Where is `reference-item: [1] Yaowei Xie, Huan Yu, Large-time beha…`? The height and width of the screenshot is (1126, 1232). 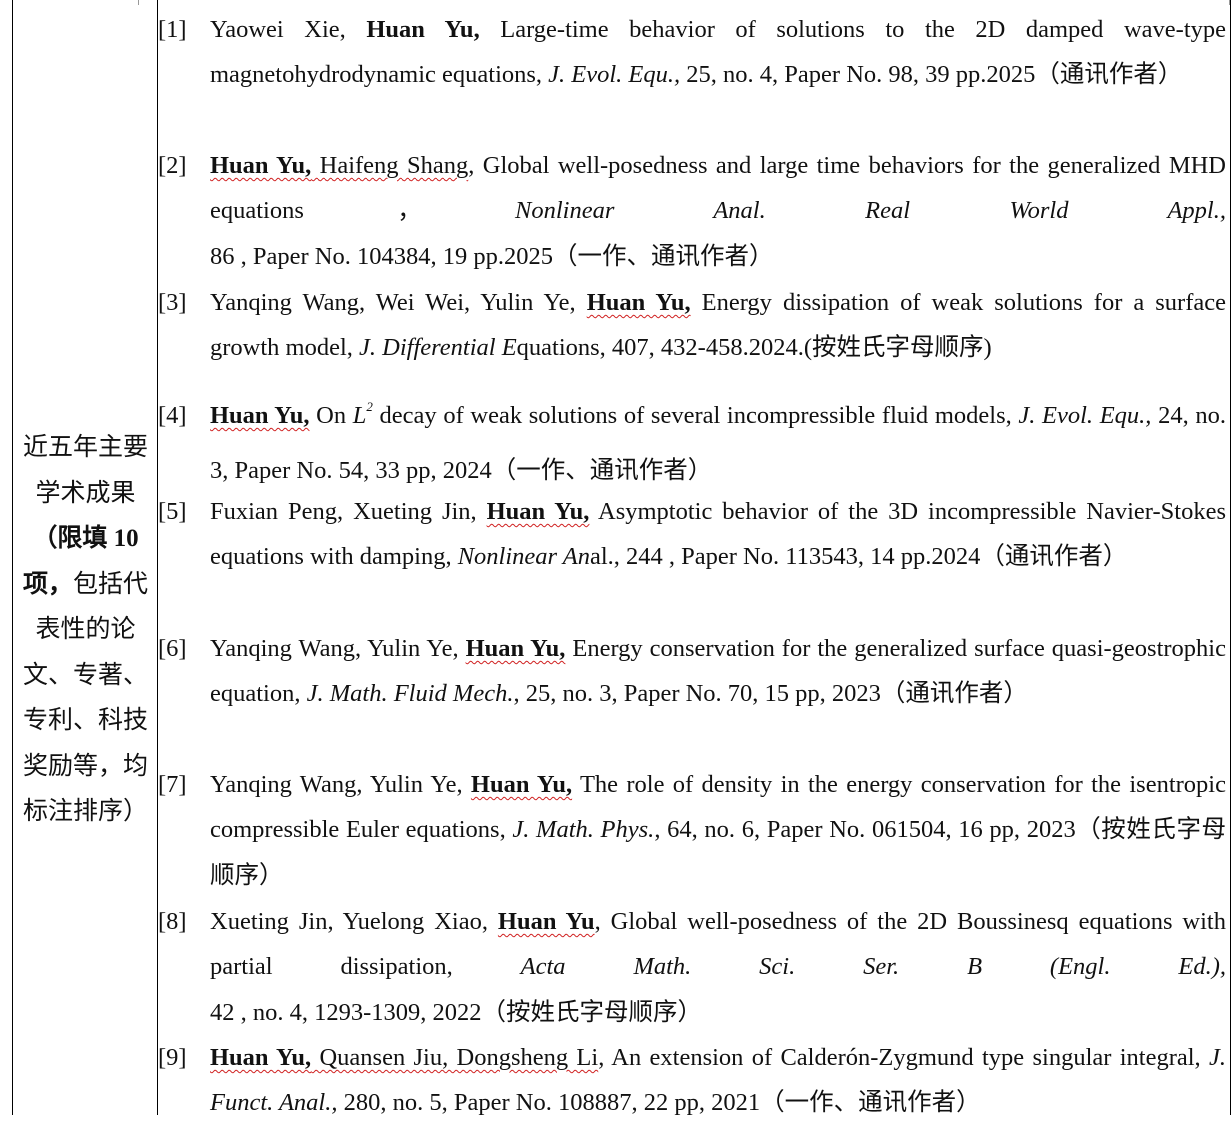
reference-item: [1] Yaowei Xie, Huan Yu, Large-time beha… is located at coordinates (692, 52).